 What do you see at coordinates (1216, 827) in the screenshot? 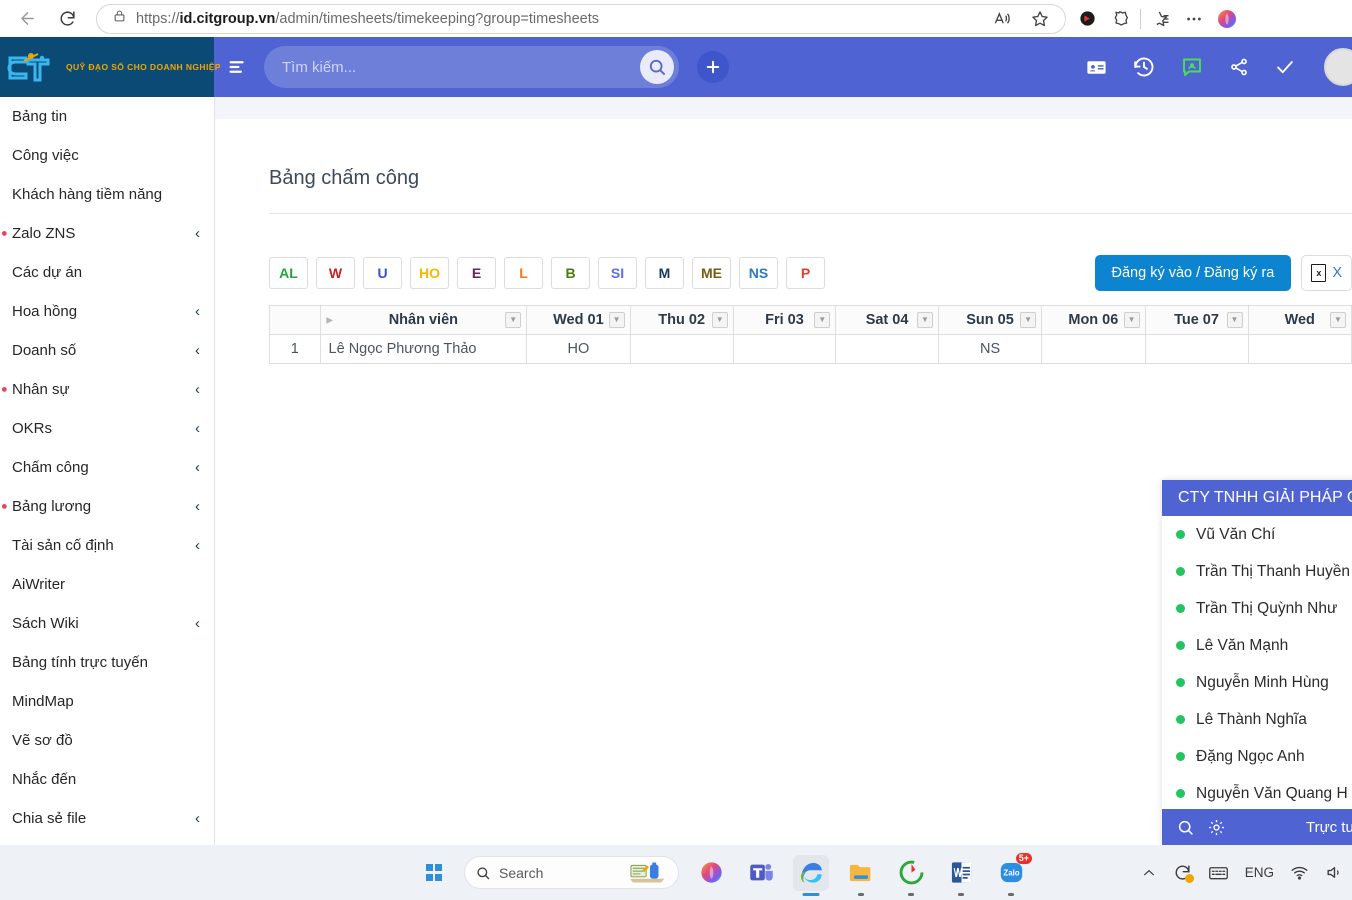
I see `gear-icon` at bounding box center [1216, 827].